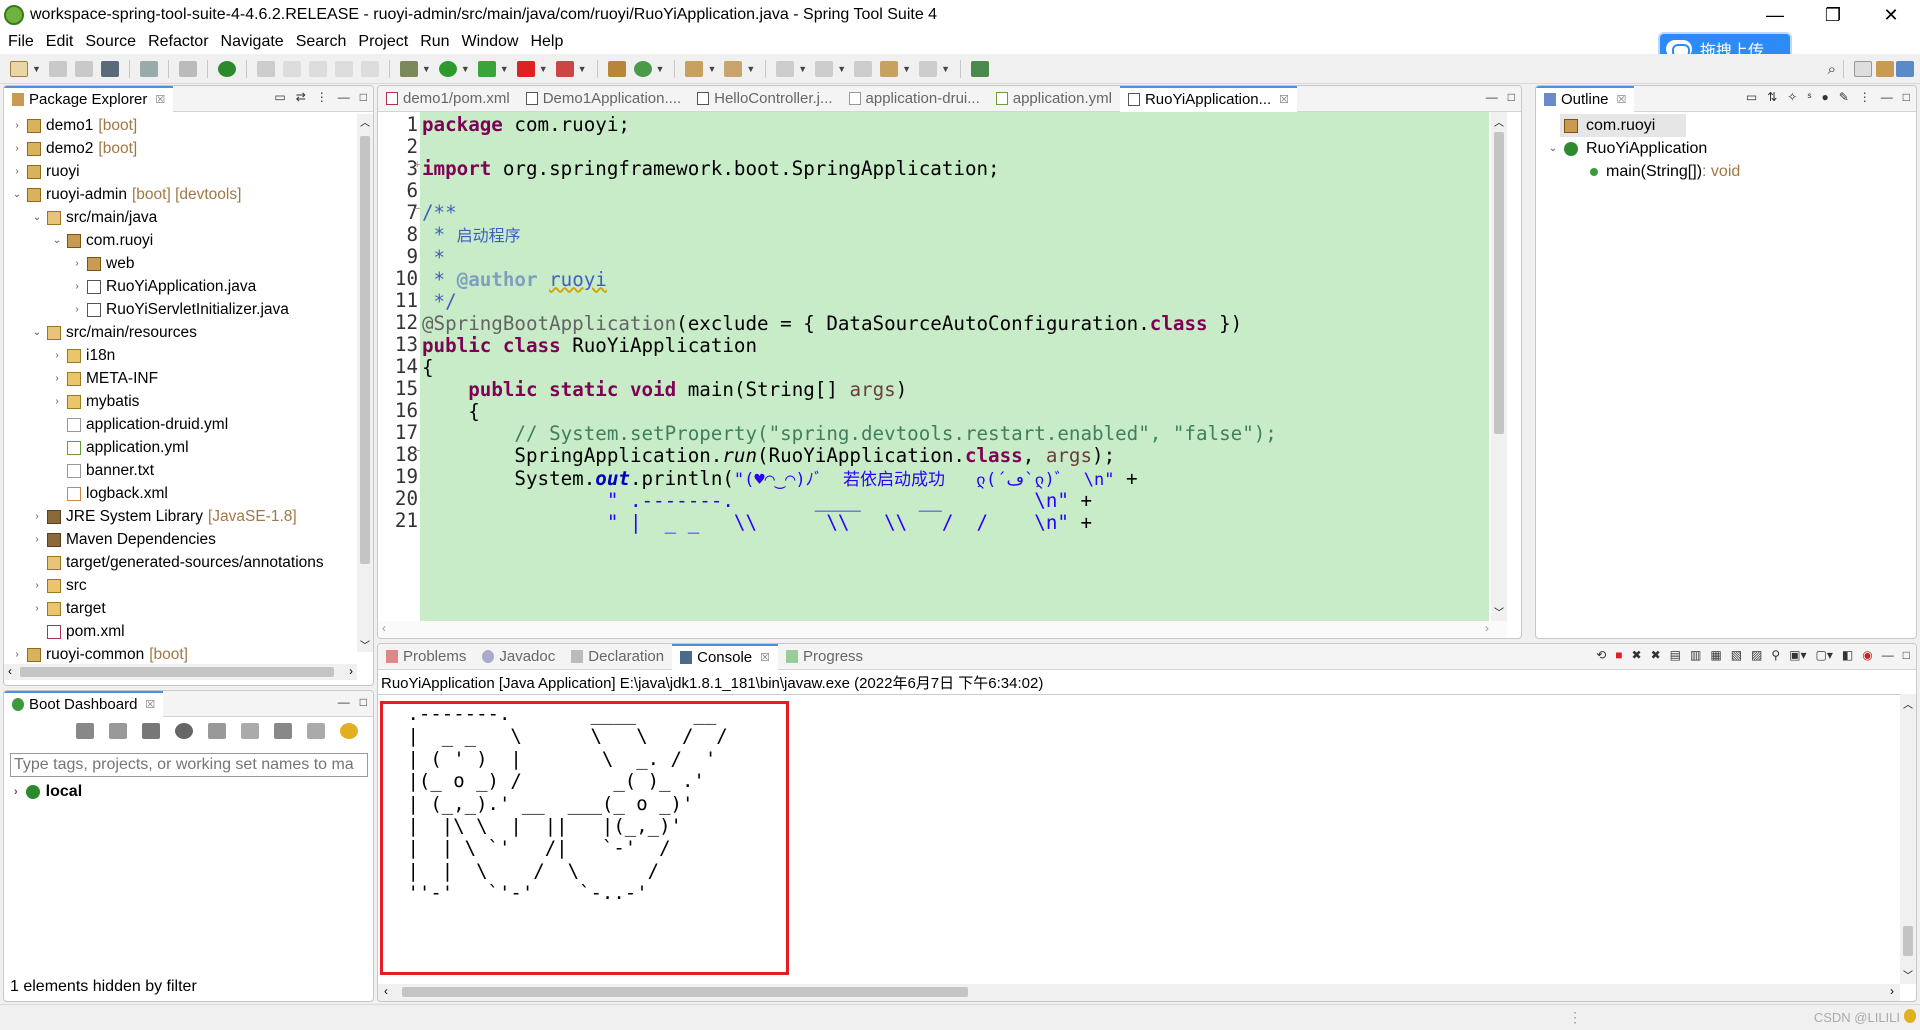 The width and height of the screenshot is (1920, 1030). What do you see at coordinates (83, 68) in the screenshot?
I see `save-all-icon` at bounding box center [83, 68].